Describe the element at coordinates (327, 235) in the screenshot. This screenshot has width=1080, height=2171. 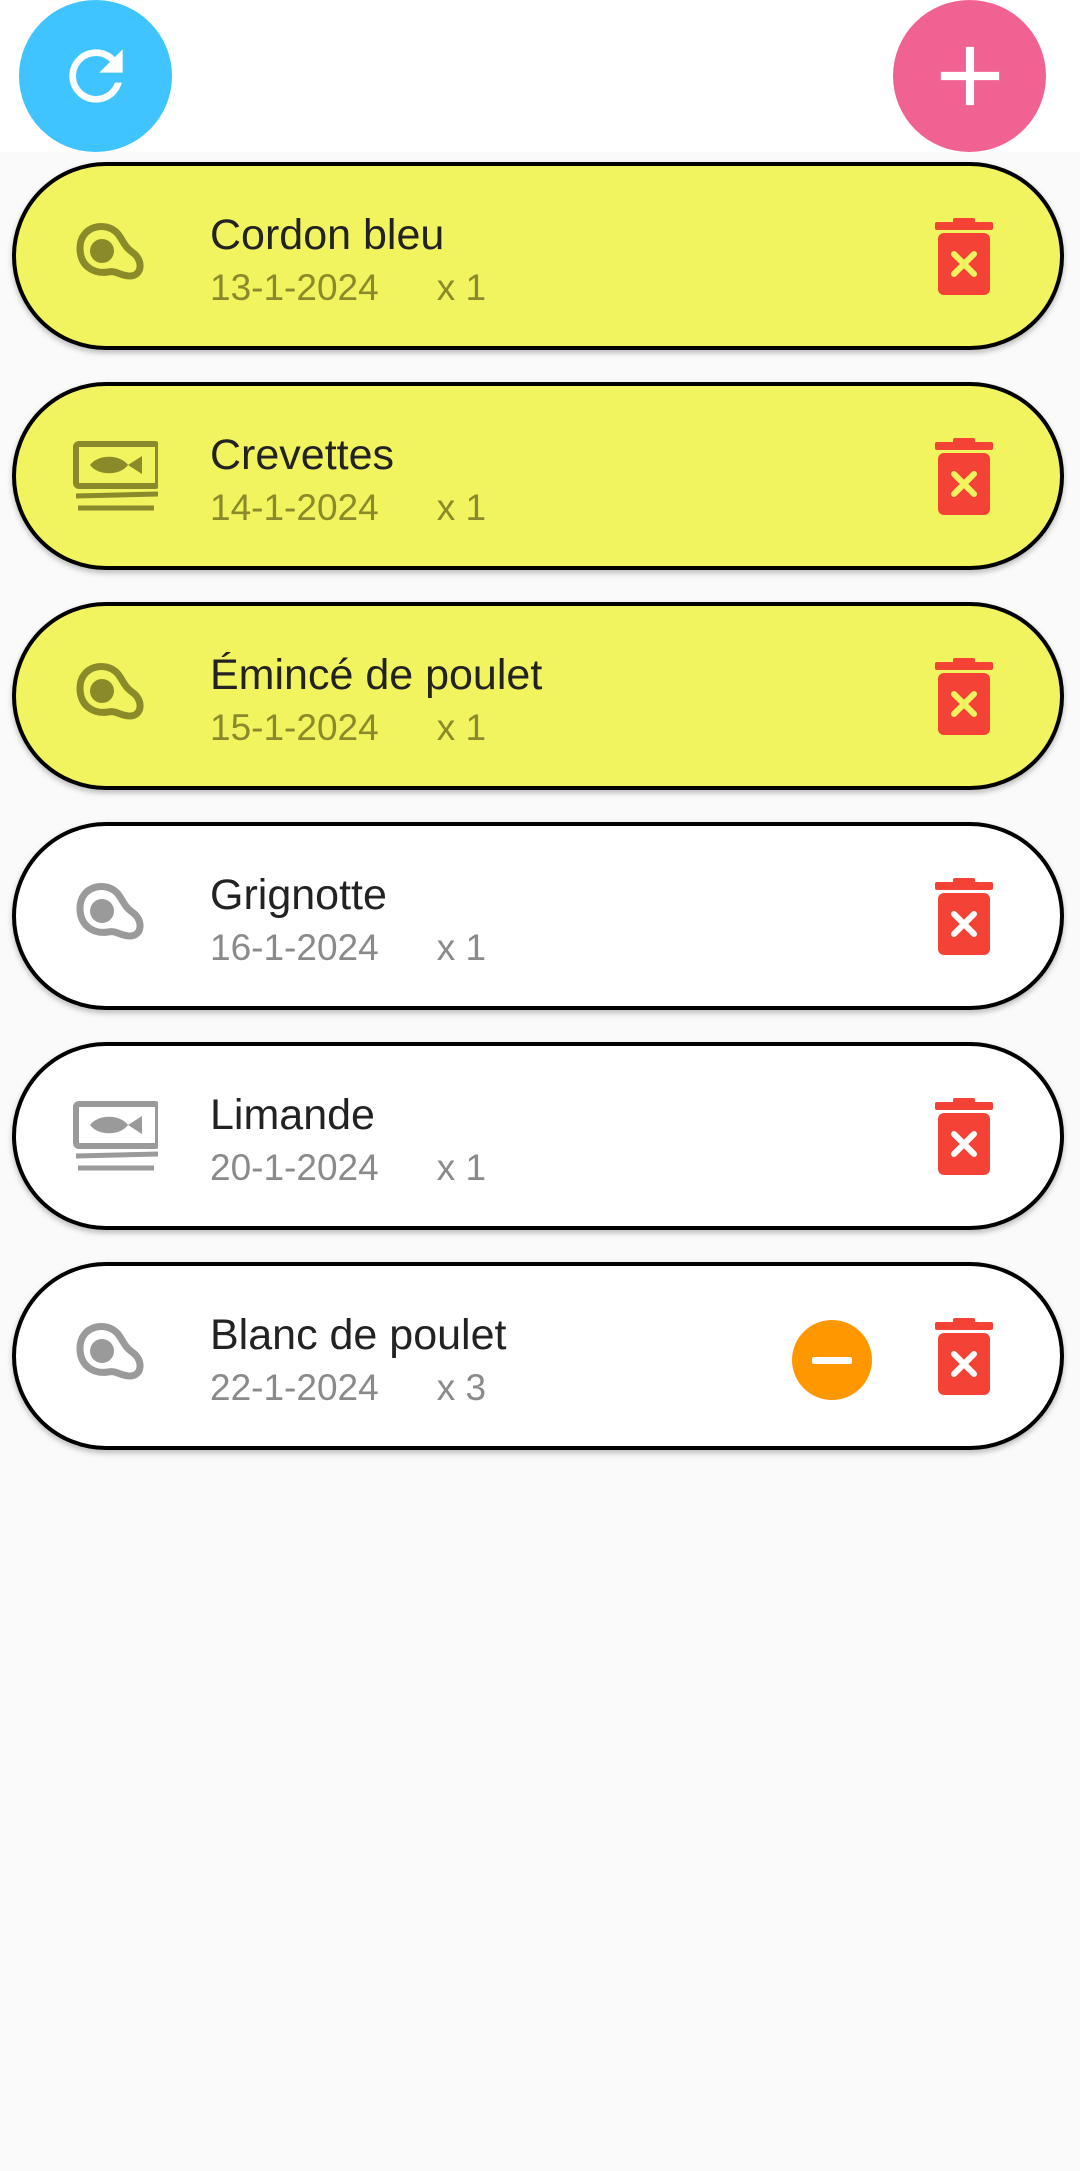
I see `item-name: Cordon bleu` at that location.